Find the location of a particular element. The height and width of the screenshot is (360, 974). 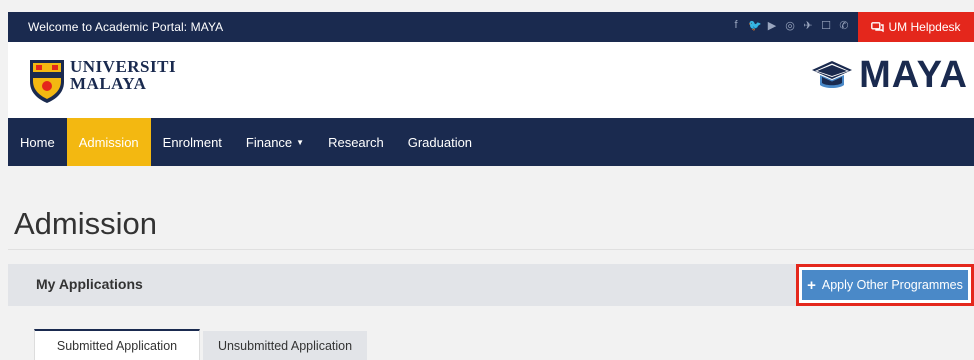

youtube-icon: ▶ is located at coordinates (772, 25).